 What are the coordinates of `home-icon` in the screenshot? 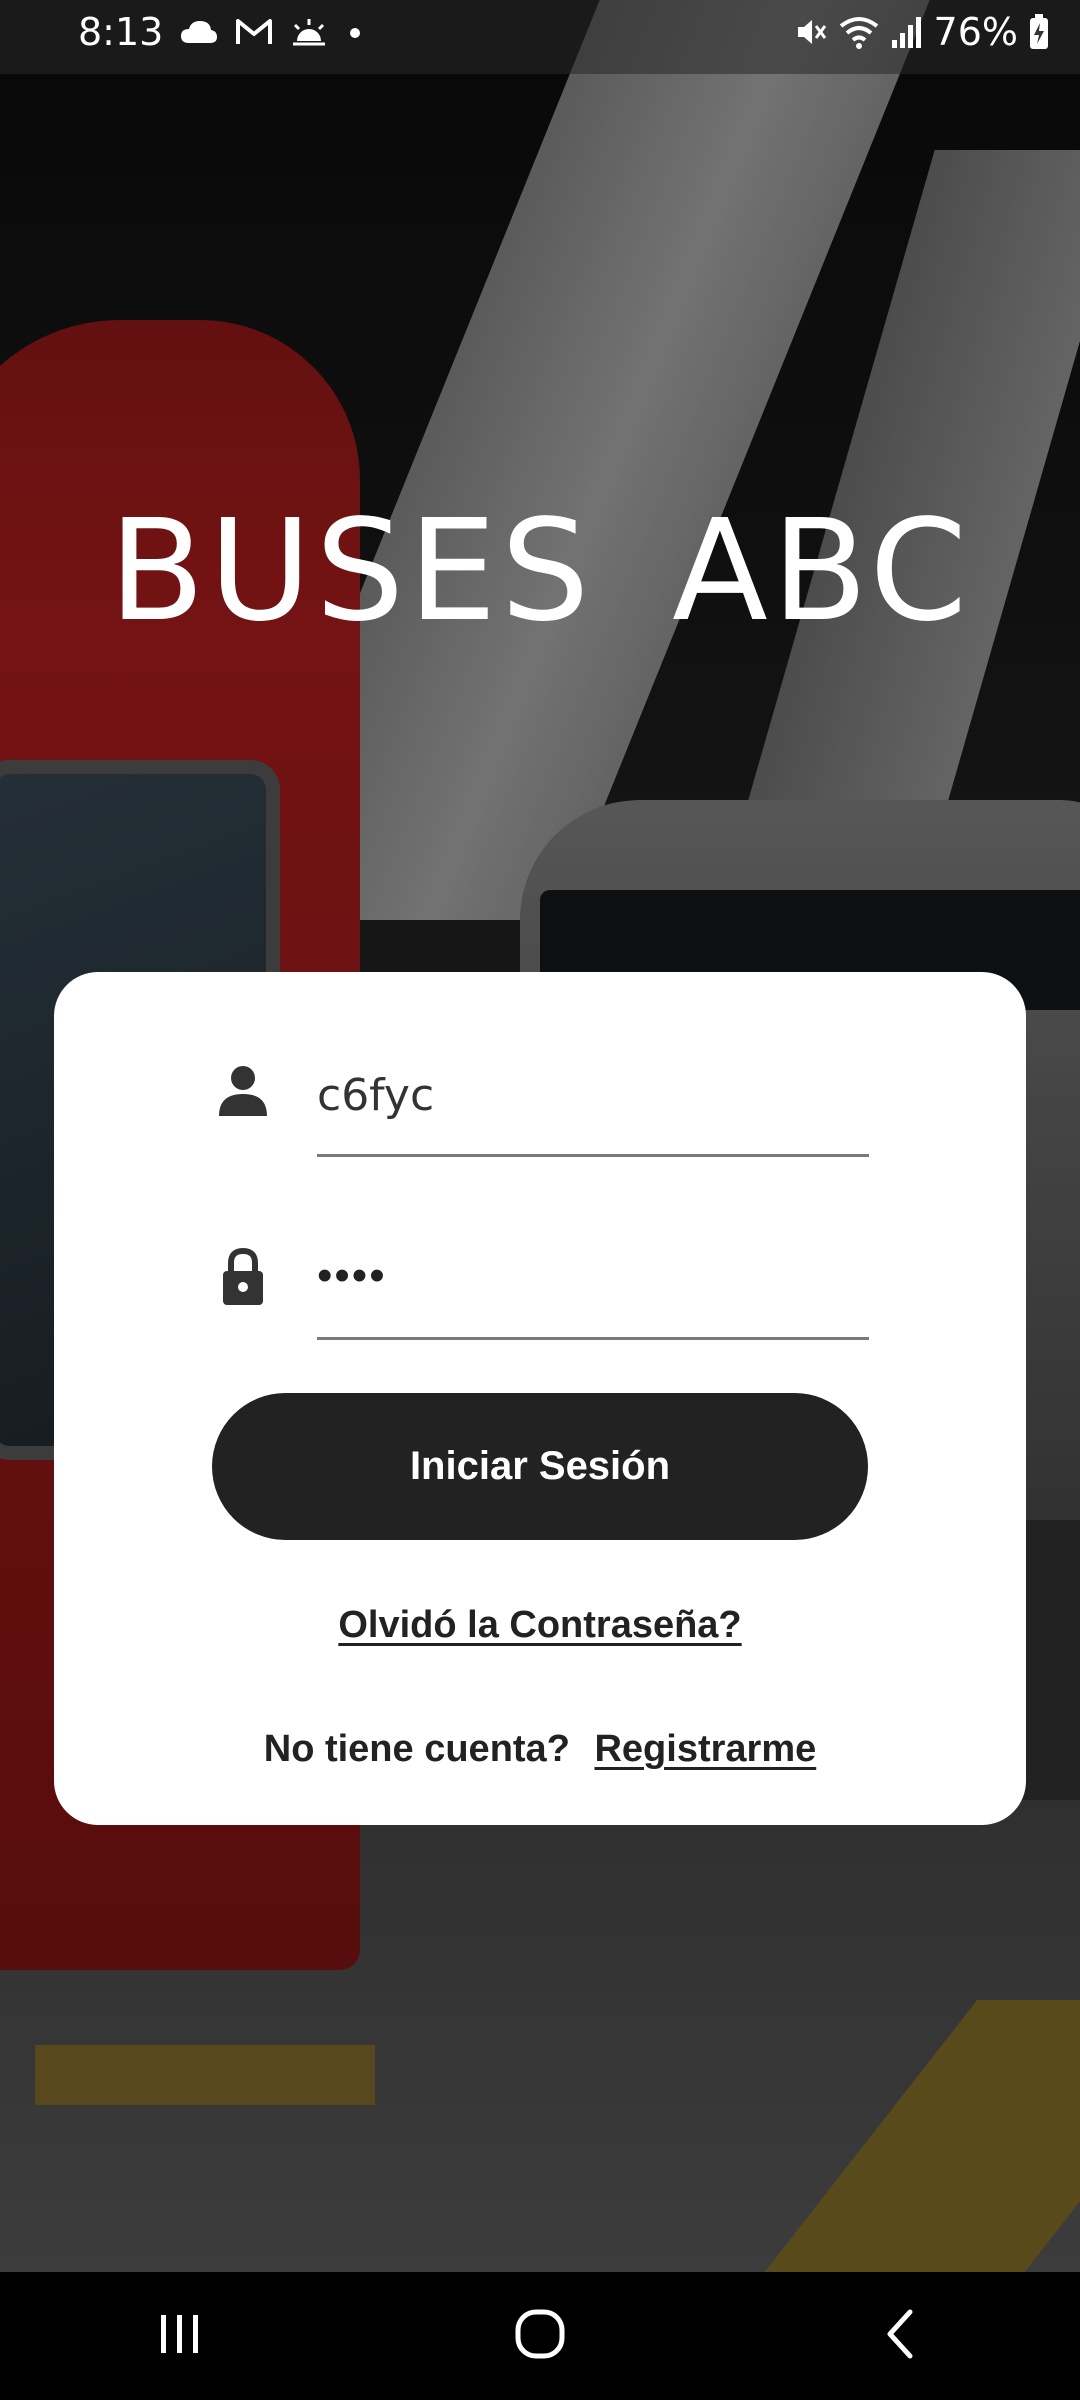 It's located at (540, 2336).